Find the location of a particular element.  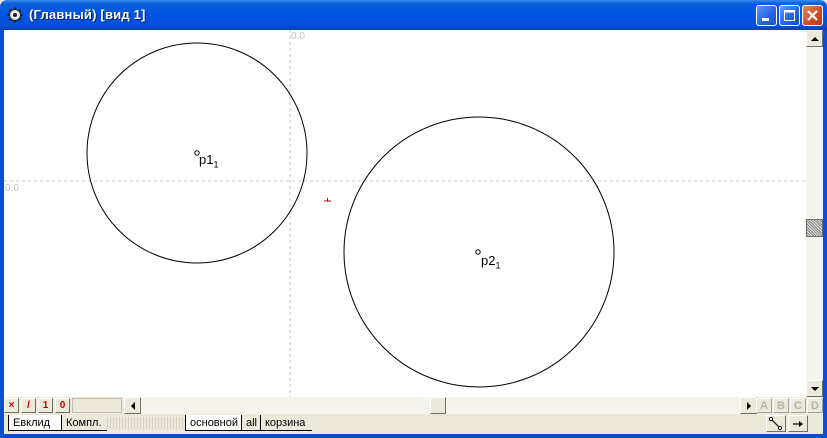

point-p2-marker is located at coordinates (478, 252).